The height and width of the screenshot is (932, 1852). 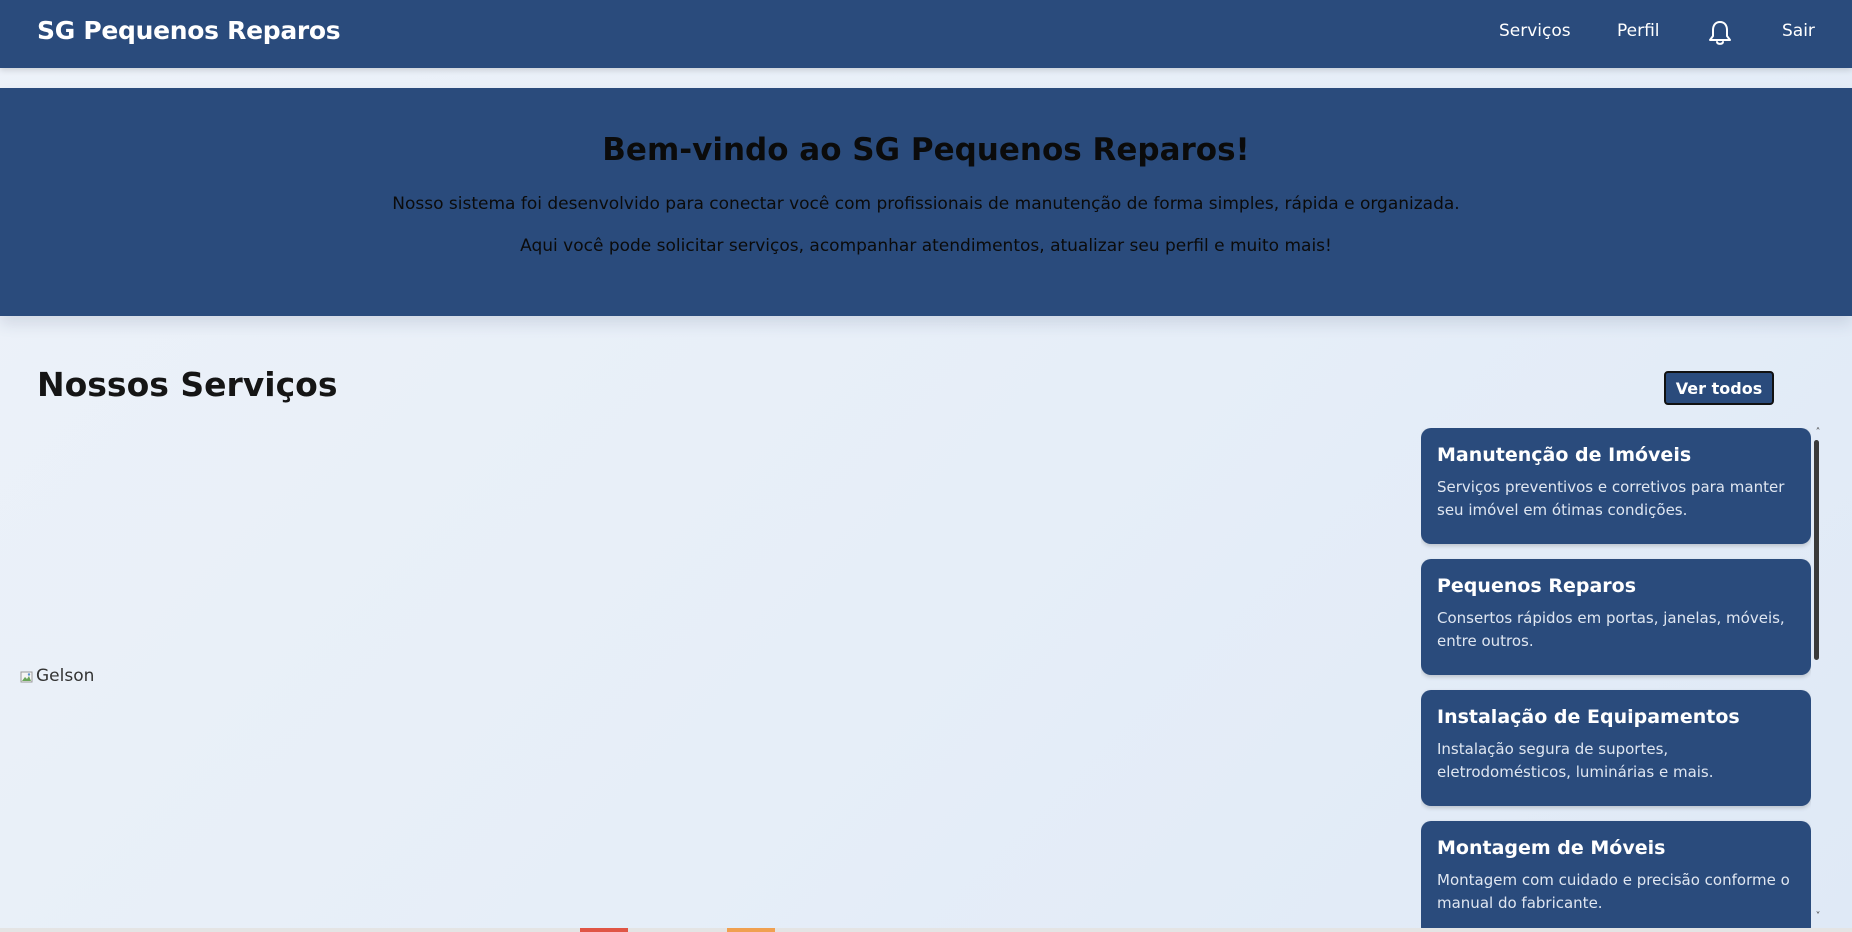 What do you see at coordinates (1638, 31) in the screenshot?
I see `nav-link-perfil: Perfil` at bounding box center [1638, 31].